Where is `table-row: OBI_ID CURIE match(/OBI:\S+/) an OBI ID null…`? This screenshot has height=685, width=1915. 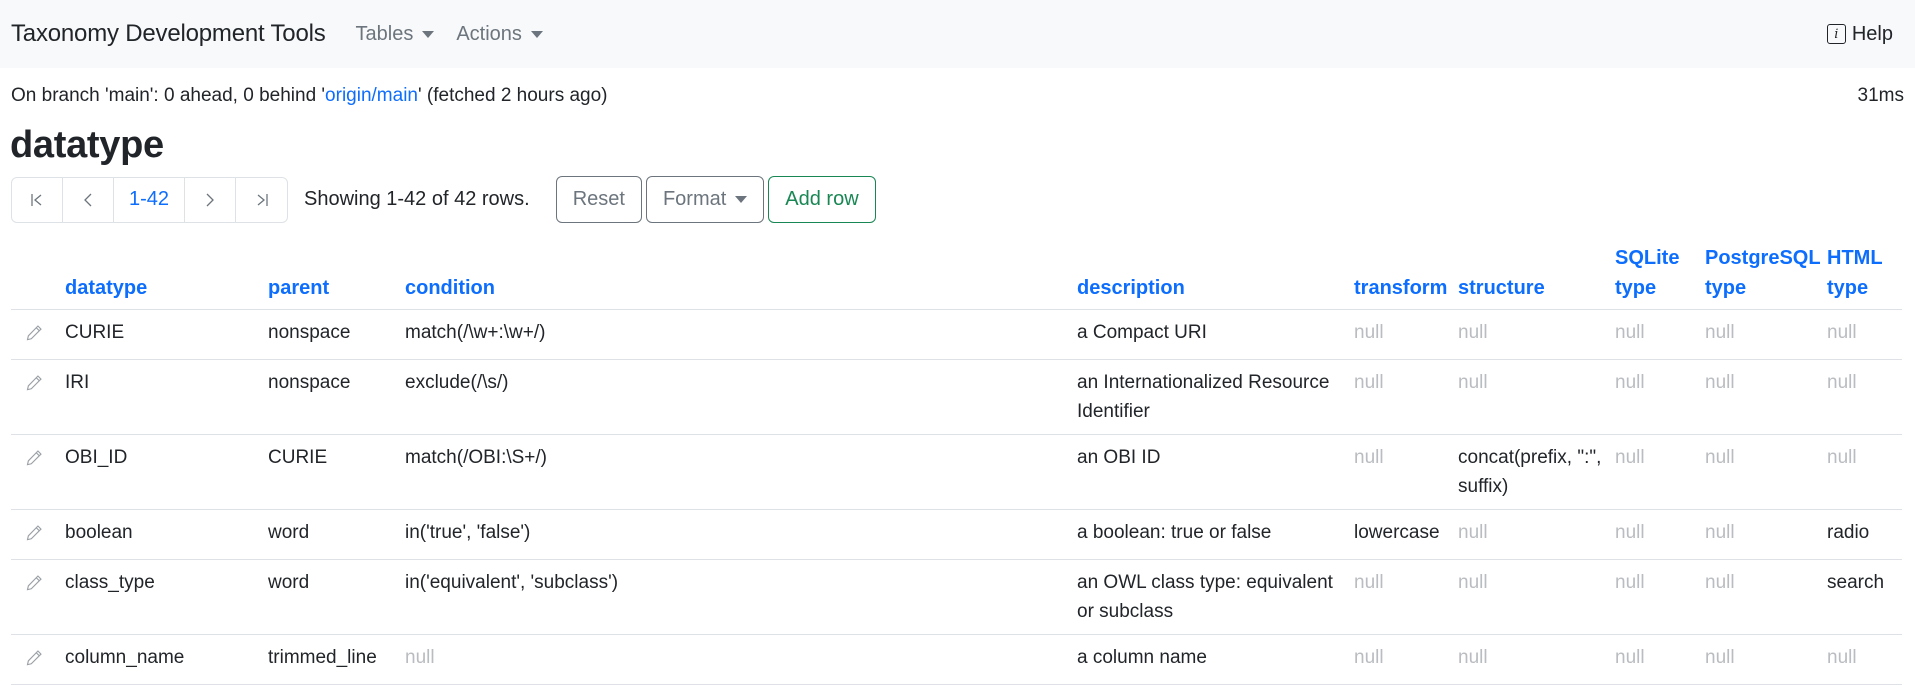
table-row: OBI_ID CURIE match(/OBI:\S+/) an OBI ID null… is located at coordinates (956, 472).